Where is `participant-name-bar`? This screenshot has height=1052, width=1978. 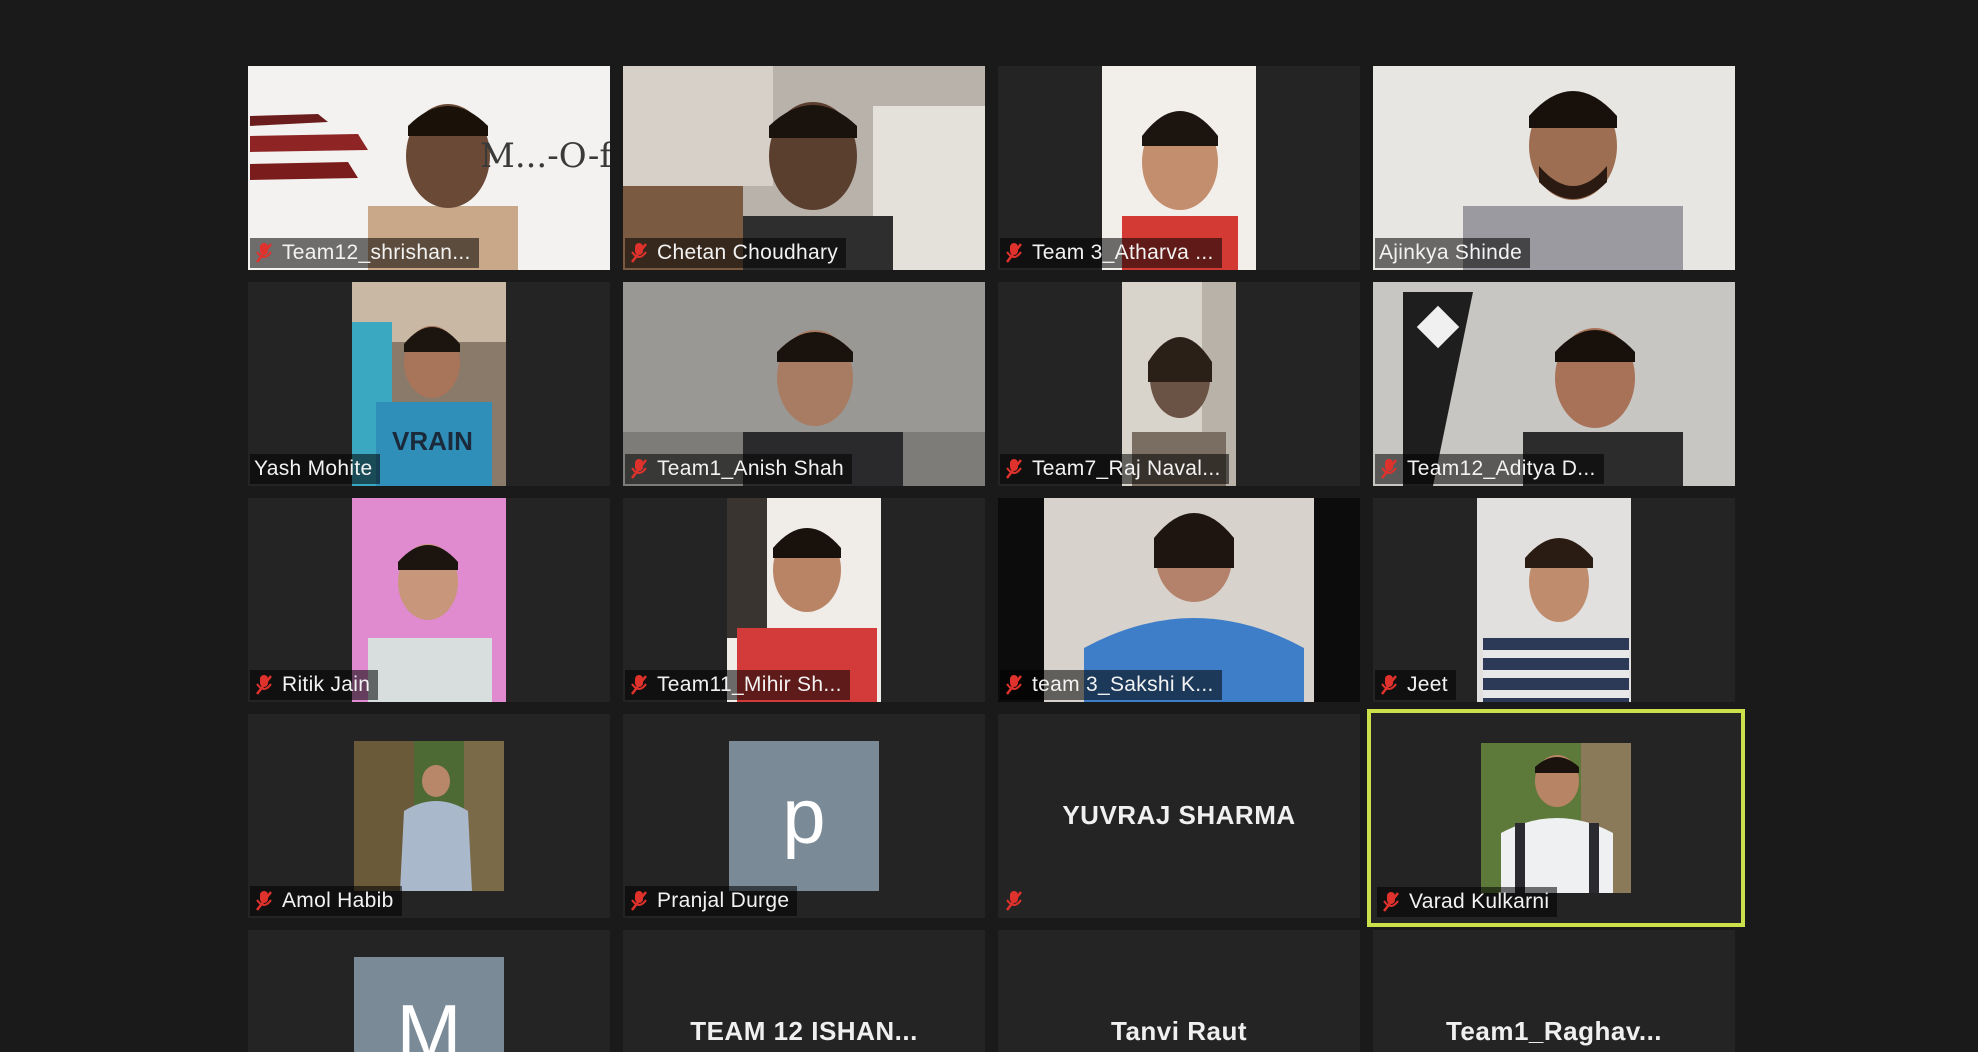
participant-name-bar is located at coordinates (1020, 901).